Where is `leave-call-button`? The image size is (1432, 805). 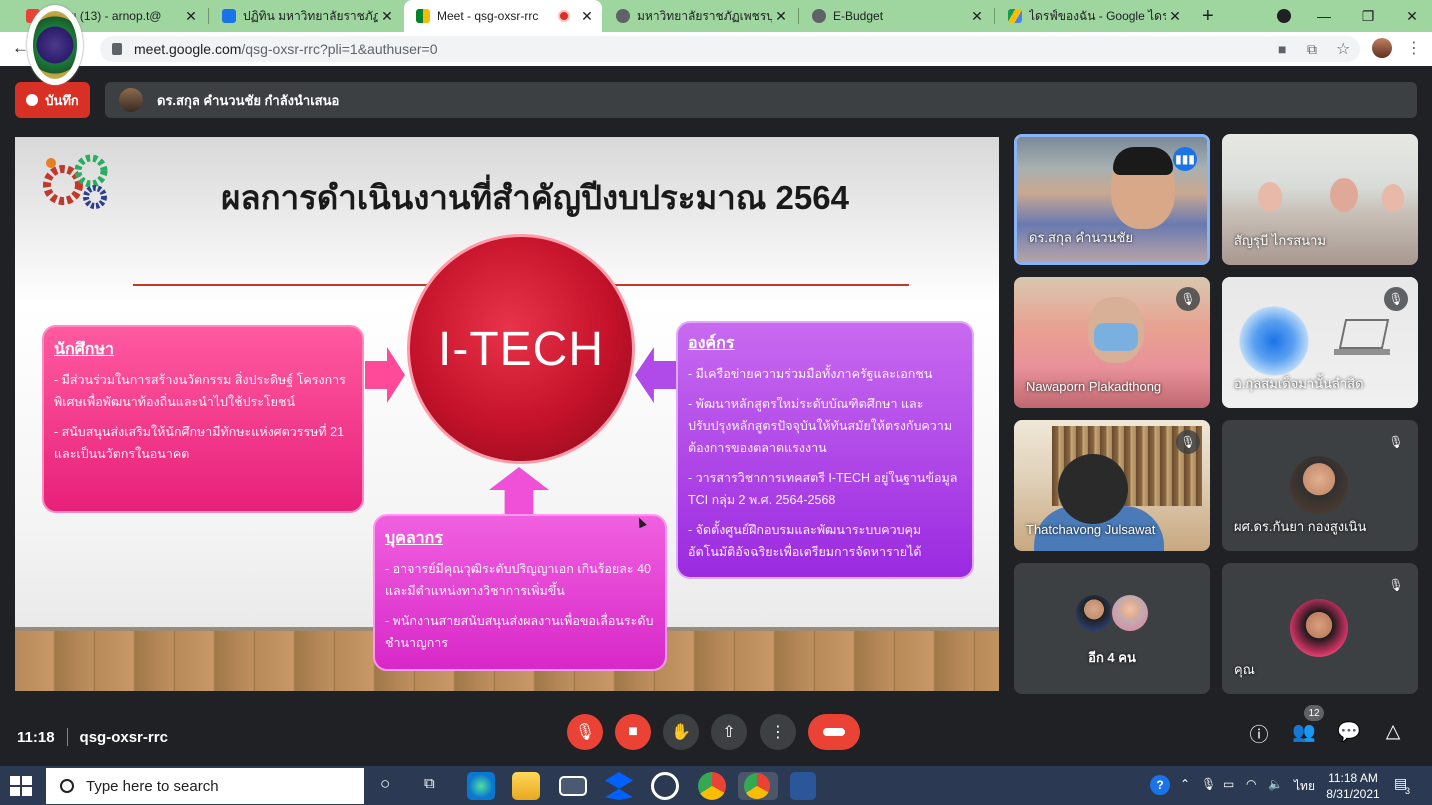
leave-call-button is located at coordinates (834, 732).